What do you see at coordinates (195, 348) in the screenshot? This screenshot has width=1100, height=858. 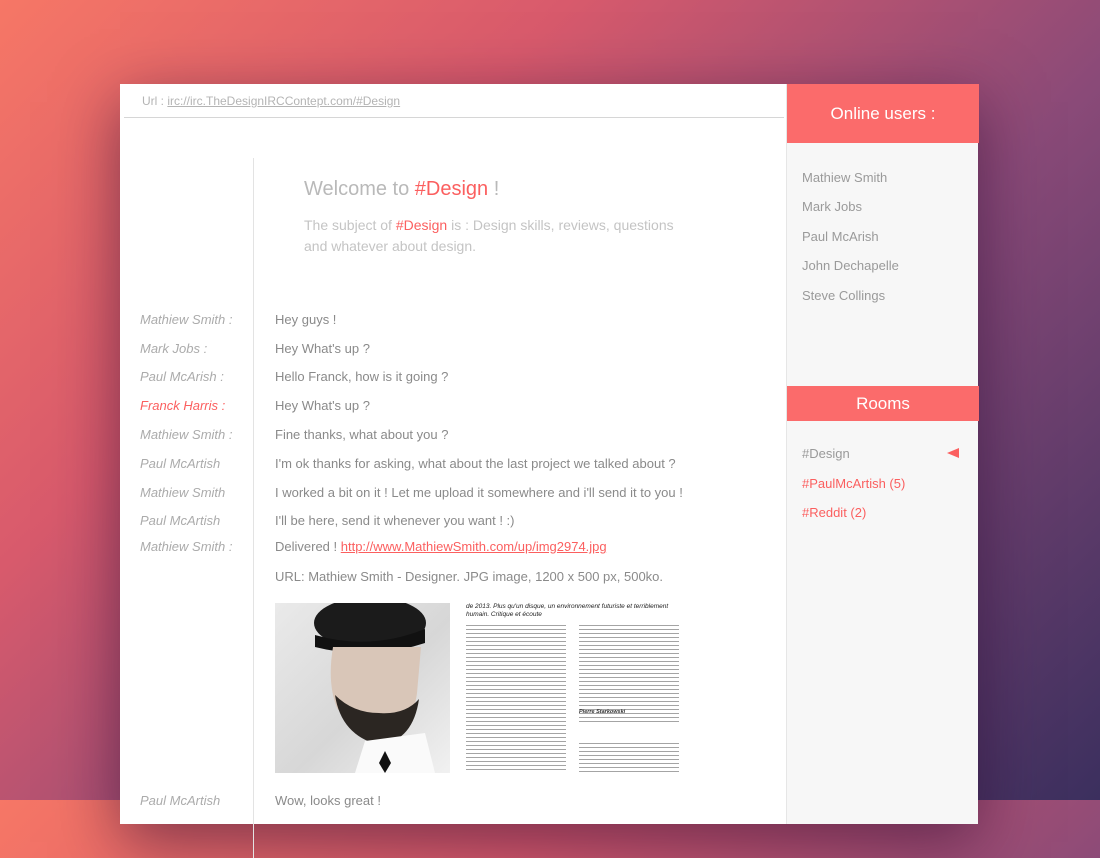 I see `message-nick: Mark Jobs :` at bounding box center [195, 348].